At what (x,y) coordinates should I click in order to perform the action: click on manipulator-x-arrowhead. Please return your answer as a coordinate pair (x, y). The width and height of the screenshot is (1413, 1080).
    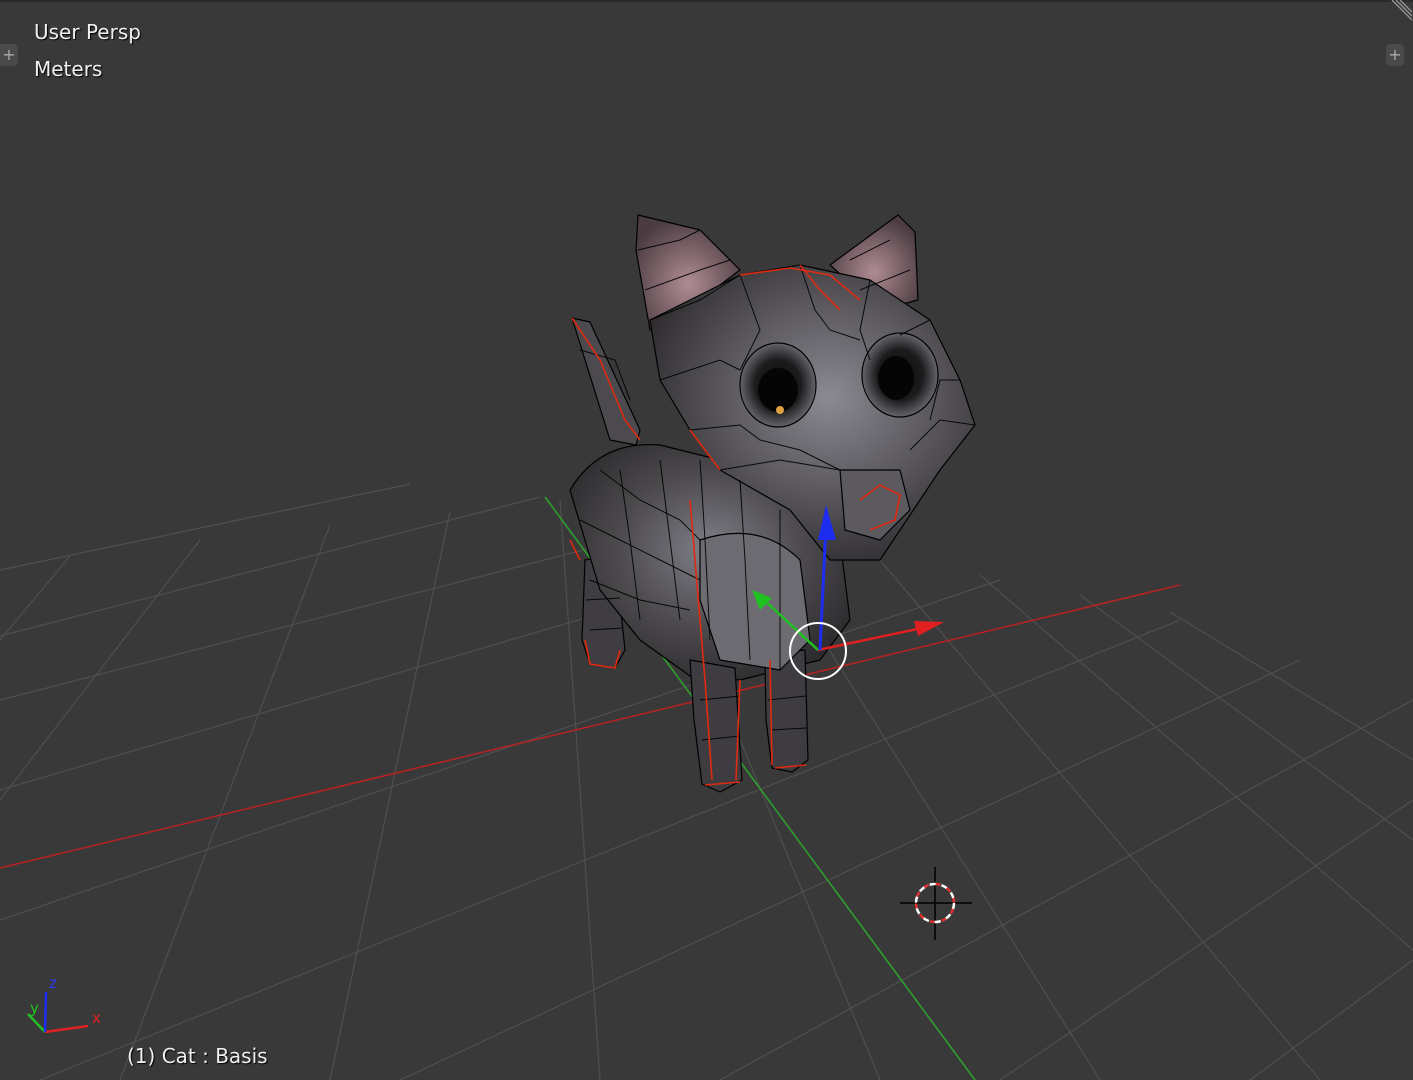
    Looking at the image, I should click on (929, 628).